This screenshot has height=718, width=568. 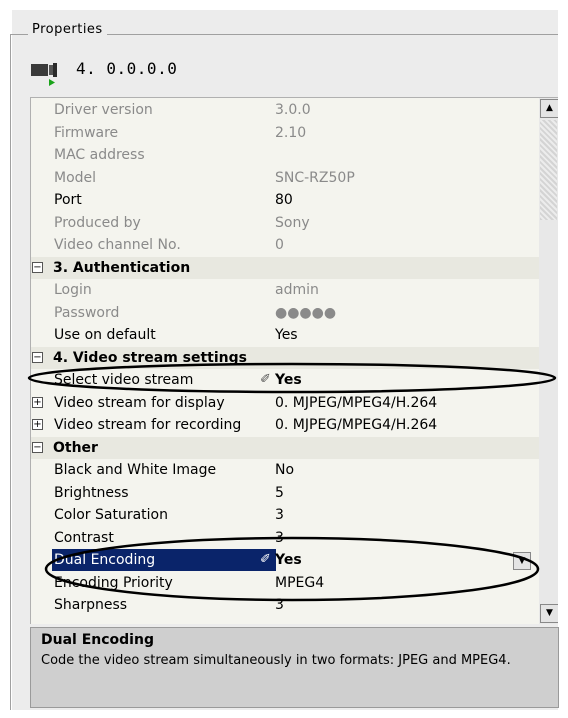 What do you see at coordinates (279, 493) in the screenshot?
I see `property-value: 5` at bounding box center [279, 493].